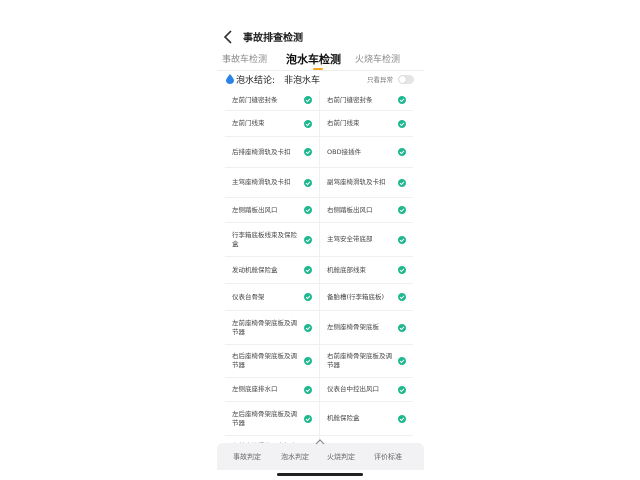  What do you see at coordinates (353, 389) in the screenshot?
I see `check-item-label: 仪表台中控出风口` at bounding box center [353, 389].